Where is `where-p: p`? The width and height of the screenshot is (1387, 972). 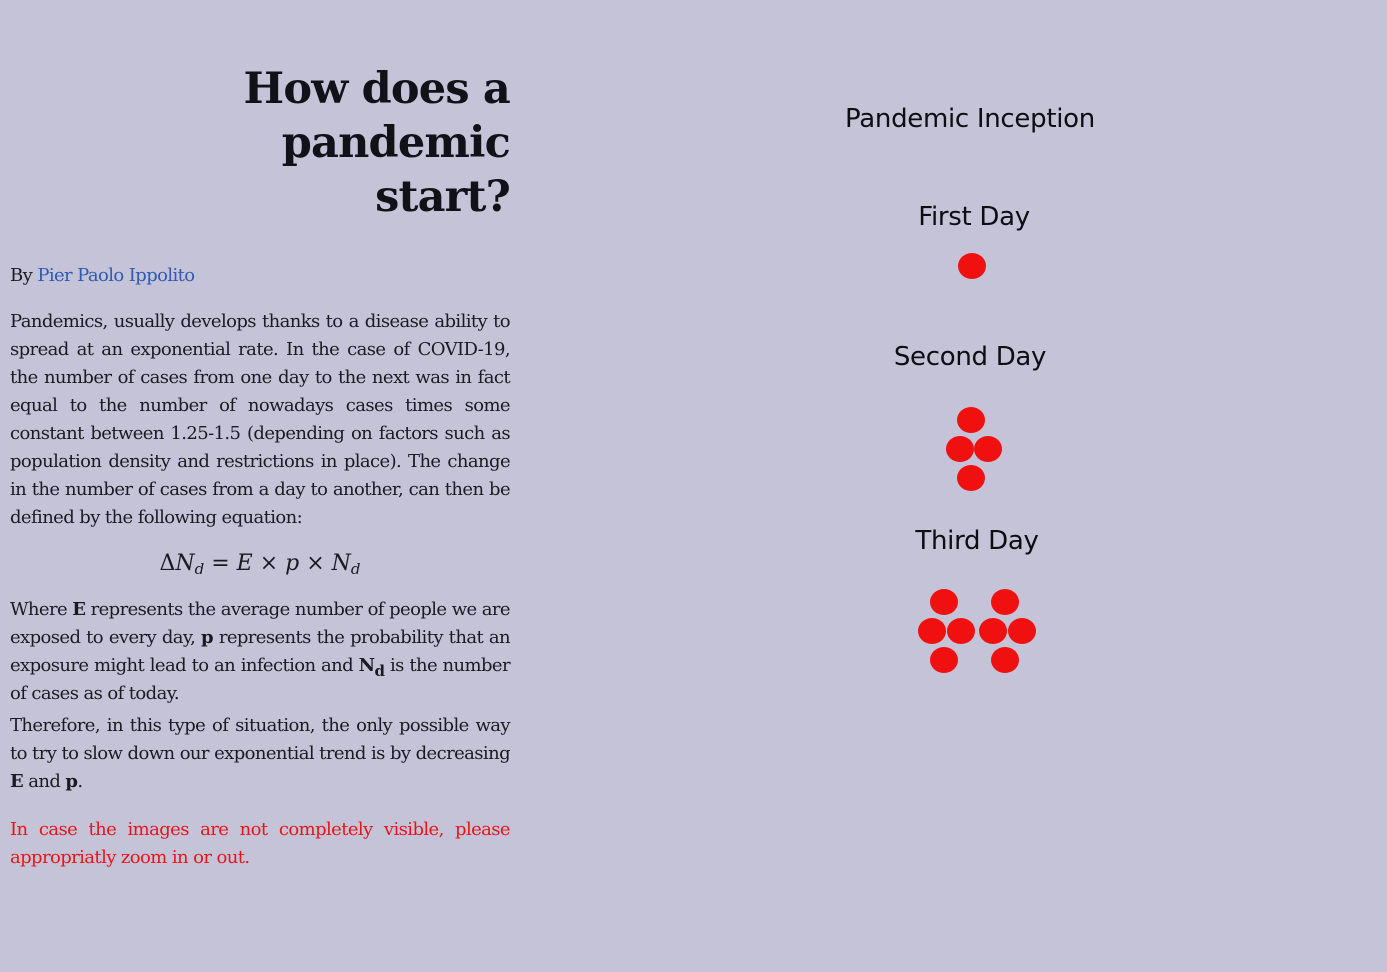 where-p: p is located at coordinates (207, 637).